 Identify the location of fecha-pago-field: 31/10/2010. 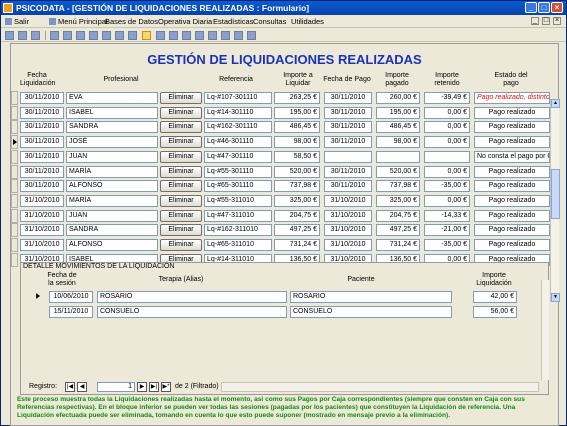
(348, 230).